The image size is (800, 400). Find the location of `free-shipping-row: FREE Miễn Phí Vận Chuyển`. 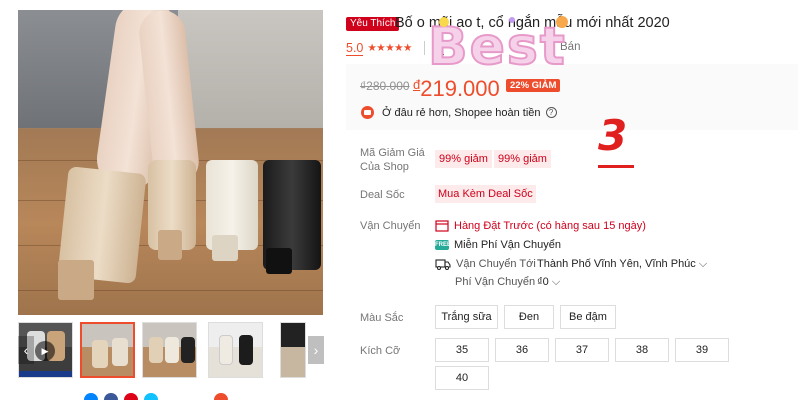

free-shipping-row: FREE Miễn Phí Vận Chuyển is located at coordinates (498, 245).